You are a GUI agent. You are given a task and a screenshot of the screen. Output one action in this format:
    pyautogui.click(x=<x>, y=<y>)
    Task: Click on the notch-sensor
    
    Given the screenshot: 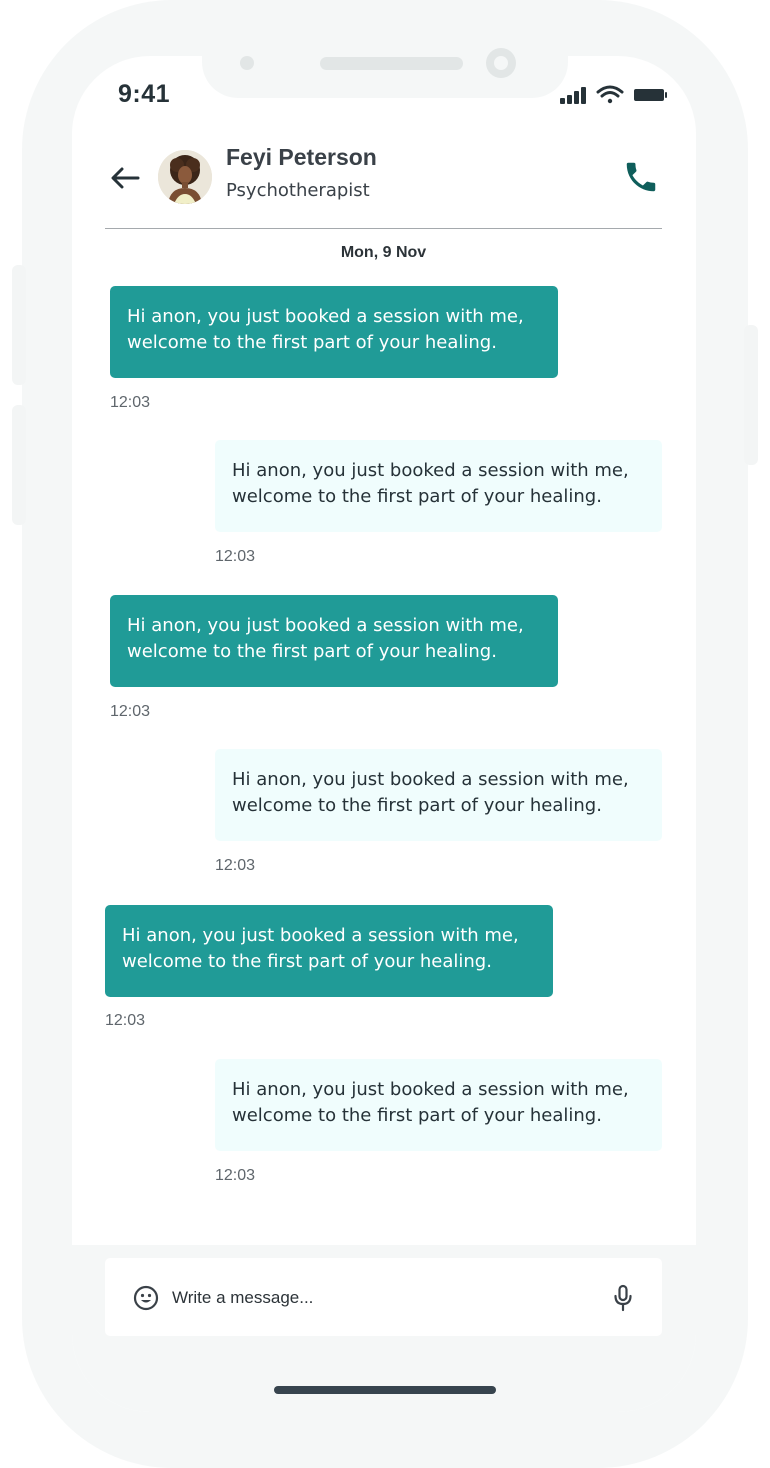 What is the action you would take?
    pyautogui.click(x=247, y=63)
    